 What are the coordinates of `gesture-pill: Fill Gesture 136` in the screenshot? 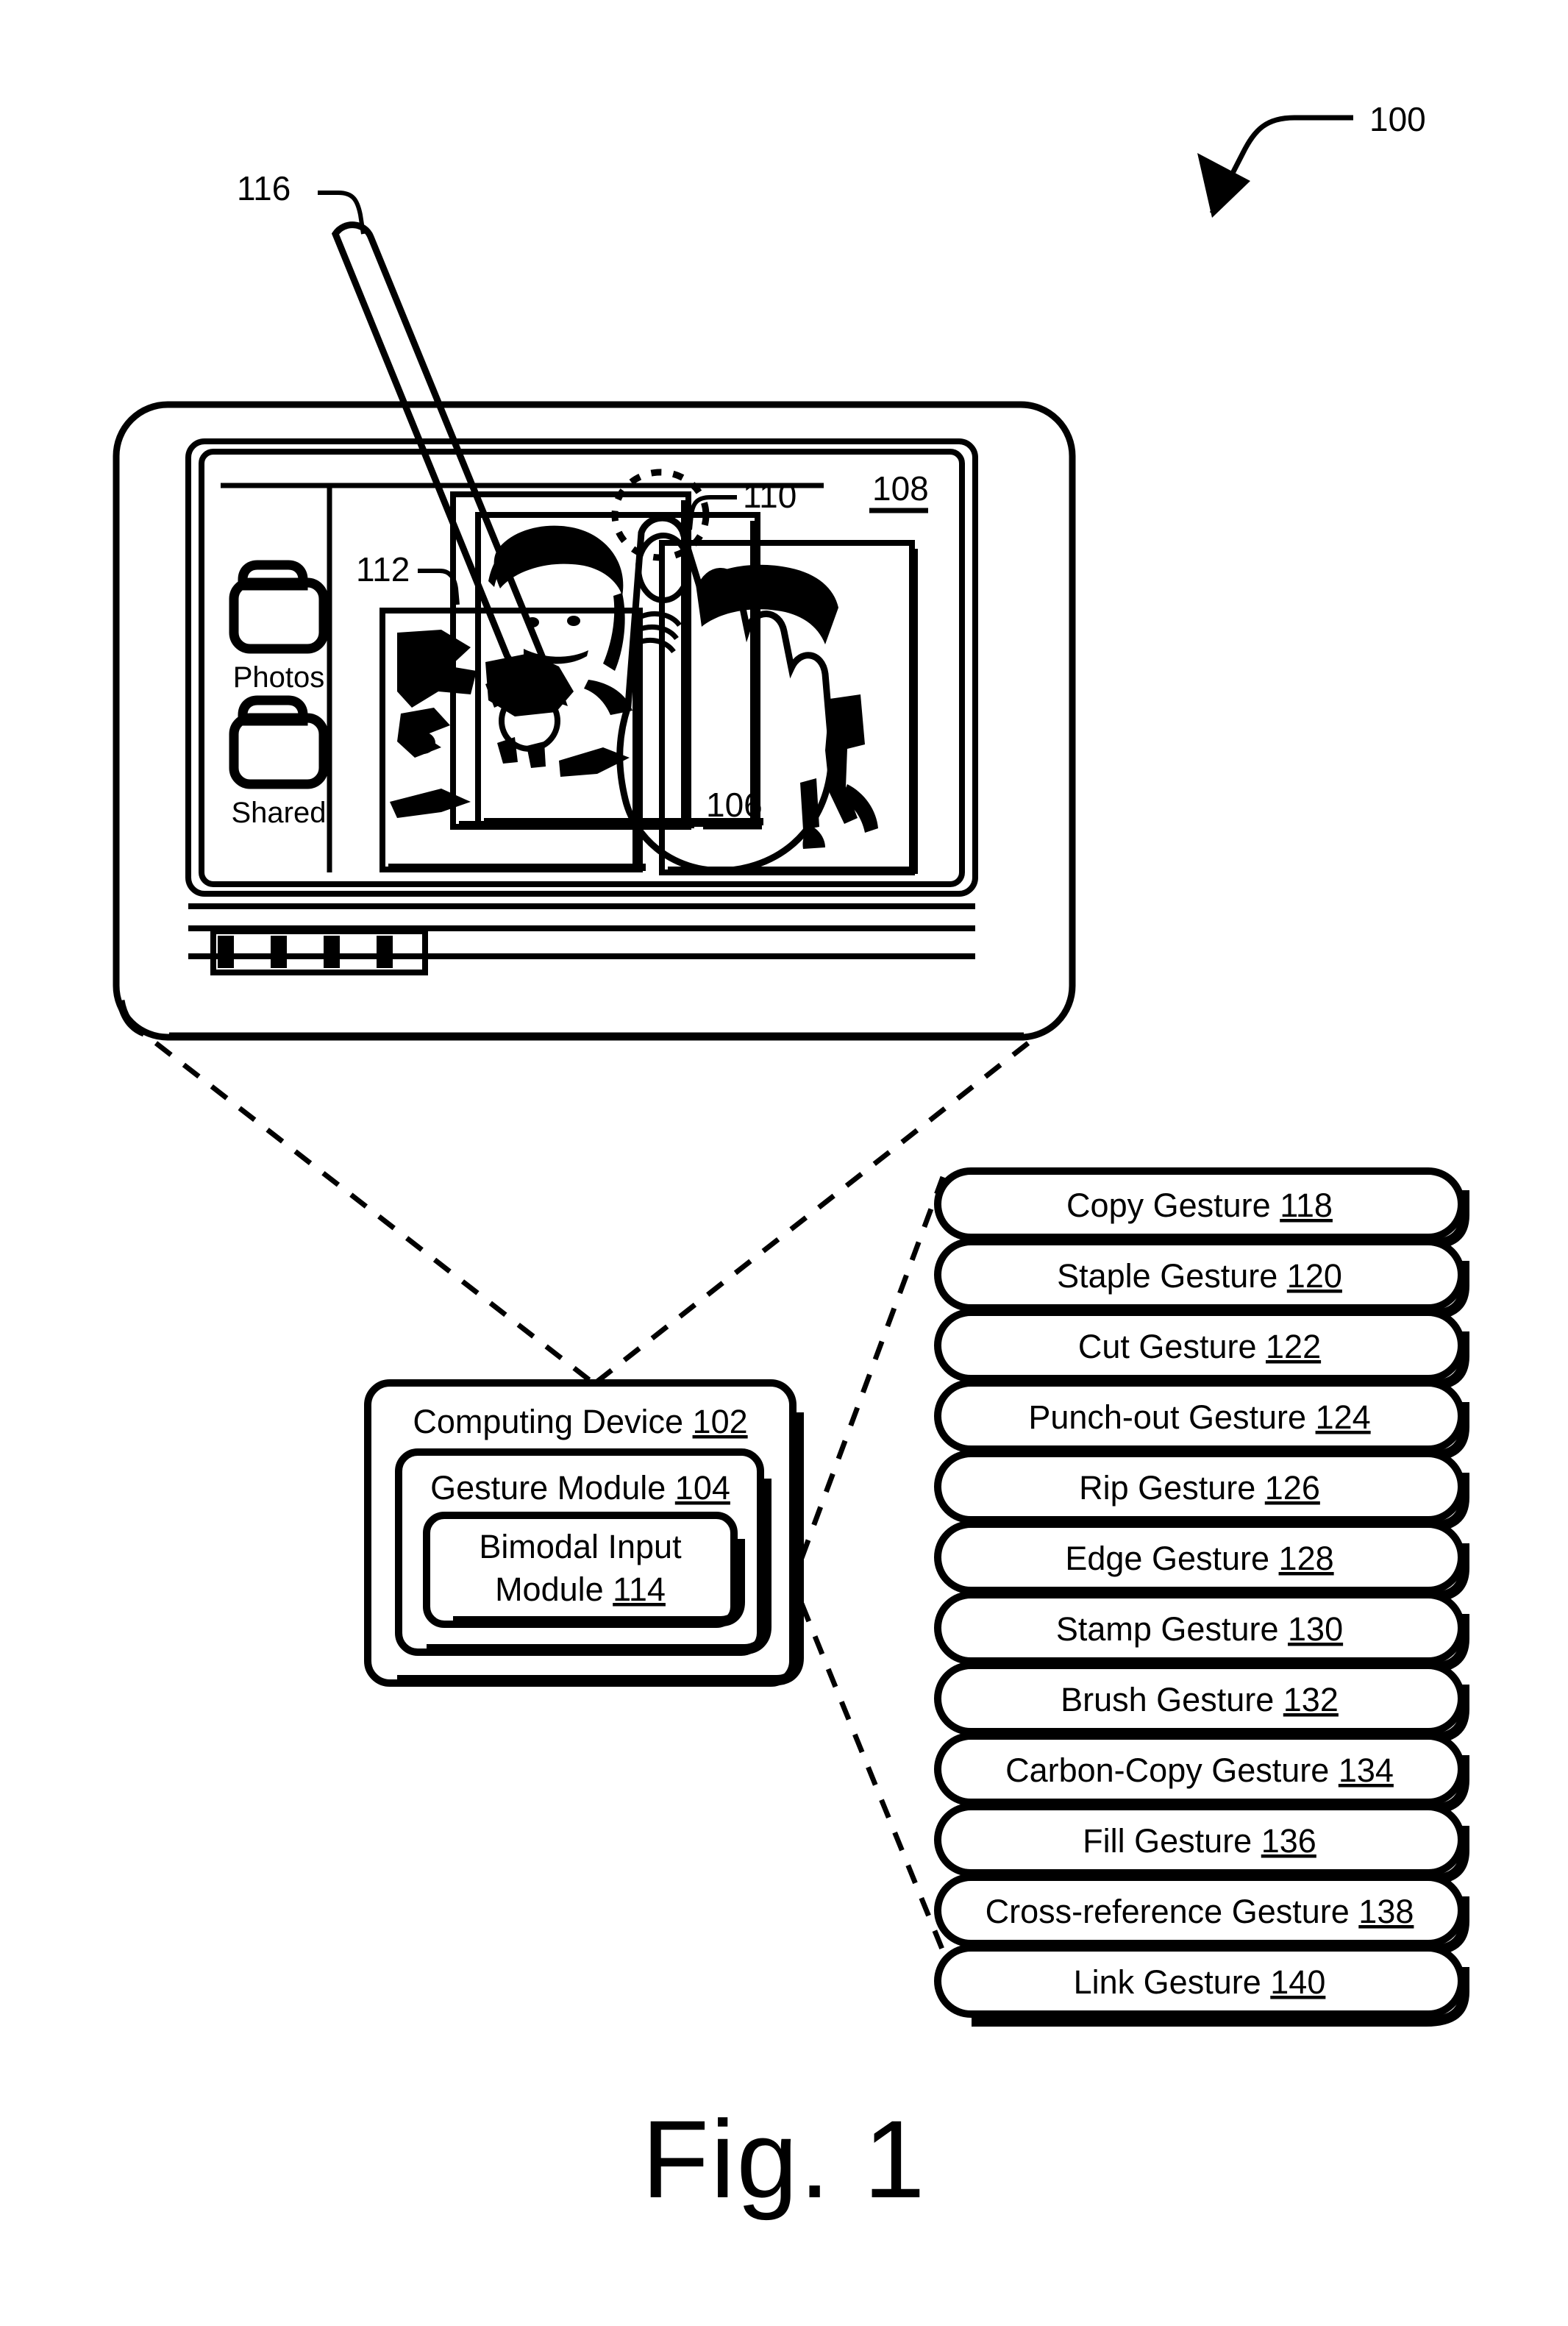 It's located at (1201, 1844).